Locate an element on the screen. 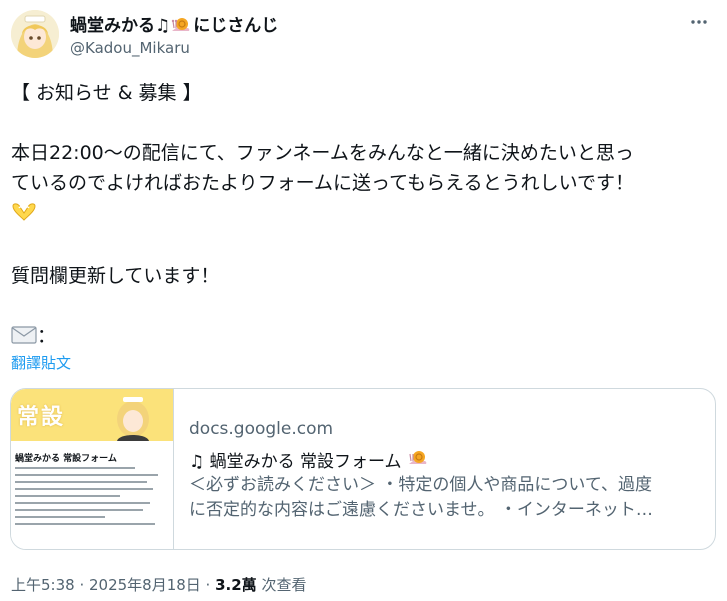 This screenshot has height=601, width=727. display-name: 蝸堂みかる♫ にじさんじ is located at coordinates (174, 23).